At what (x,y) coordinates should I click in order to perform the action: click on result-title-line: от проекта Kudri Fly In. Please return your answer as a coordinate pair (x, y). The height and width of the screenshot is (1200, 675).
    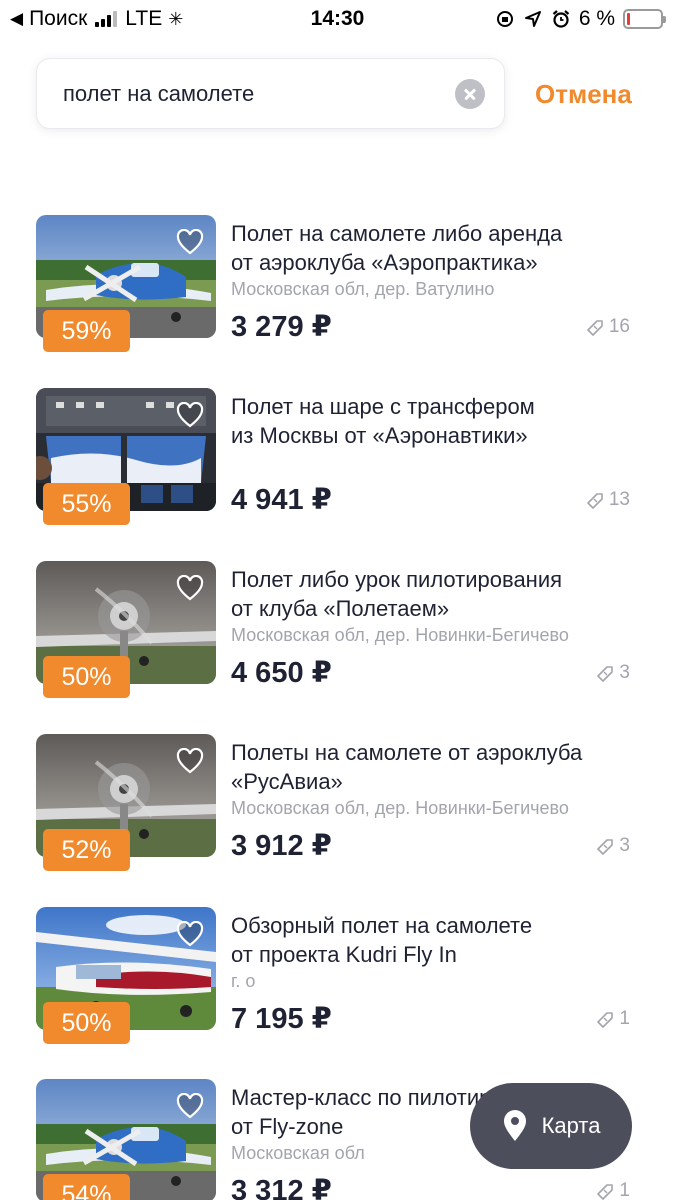
    Looking at the image, I should click on (344, 954).